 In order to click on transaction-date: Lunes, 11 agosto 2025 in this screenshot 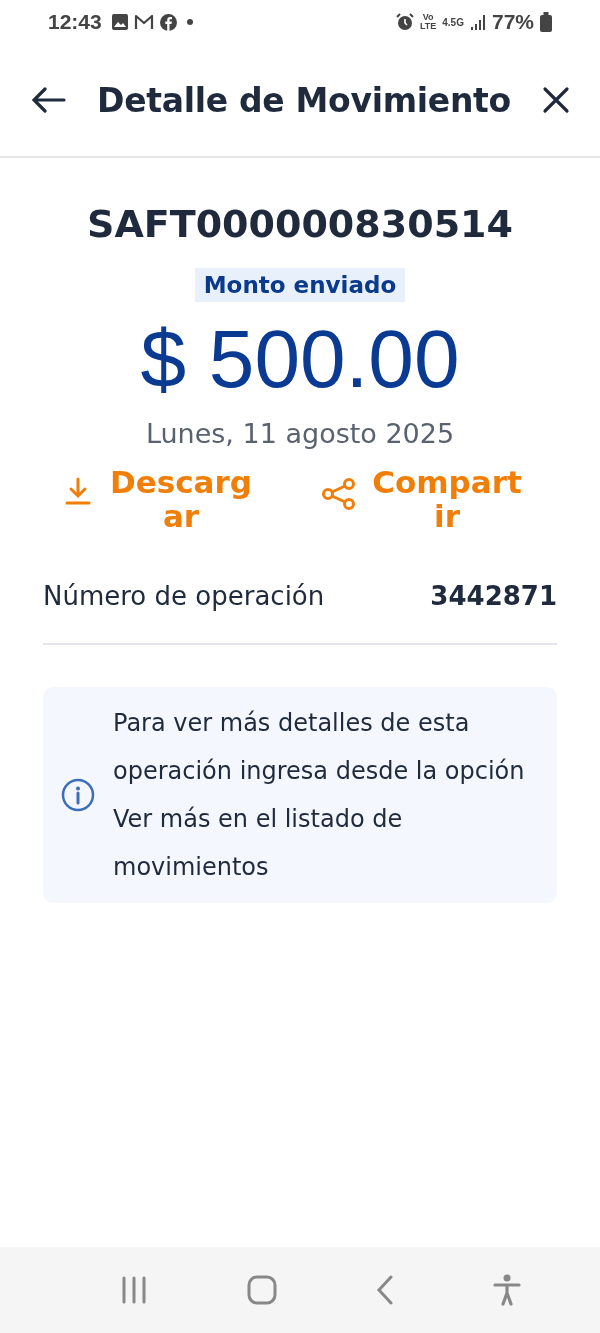, I will do `click(300, 434)`.